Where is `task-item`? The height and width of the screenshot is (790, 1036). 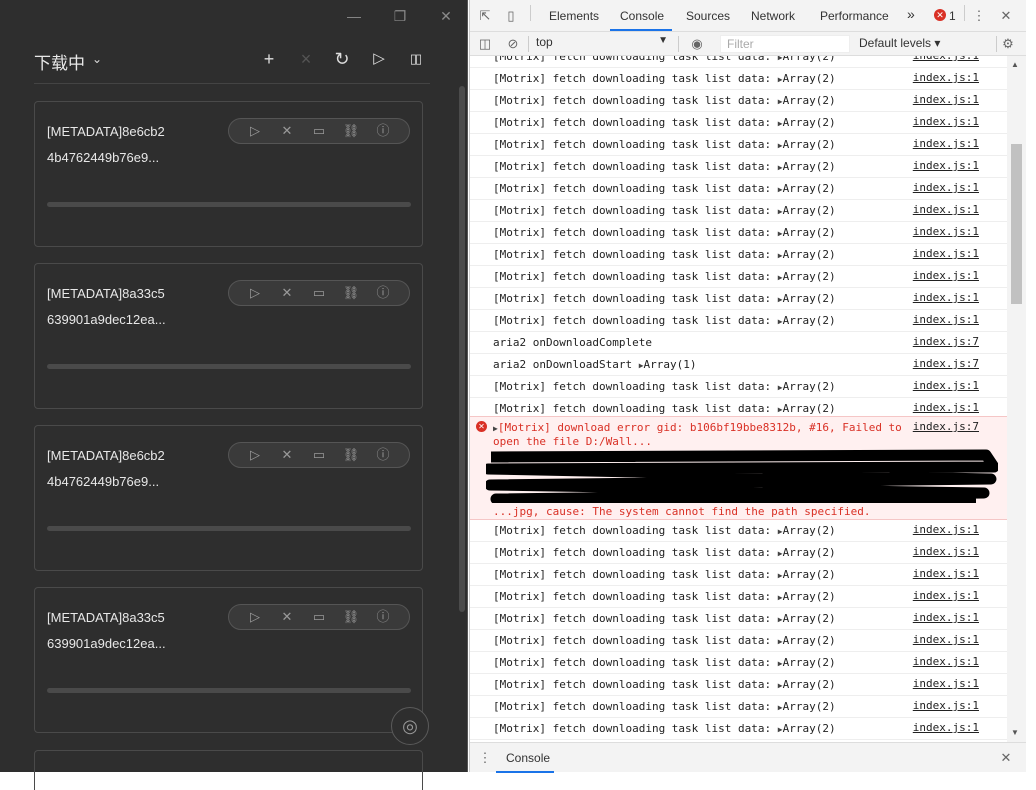
task-item is located at coordinates (228, 770).